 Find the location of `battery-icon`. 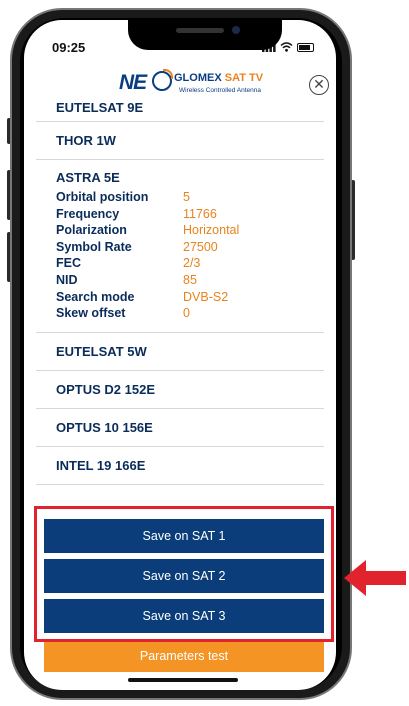

battery-icon is located at coordinates (305, 47).